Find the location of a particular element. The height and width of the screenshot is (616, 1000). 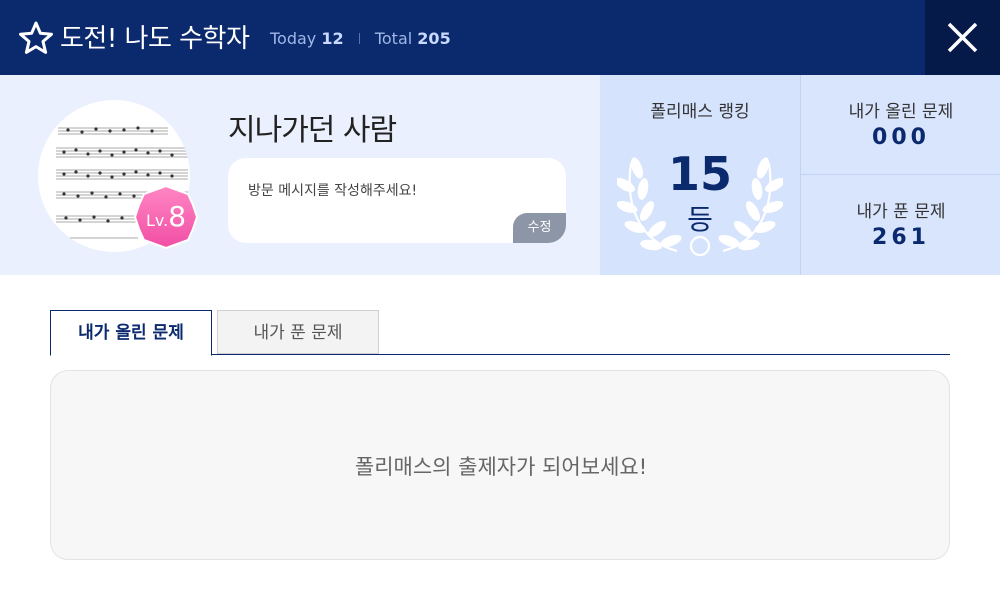

stats-divider is located at coordinates (359, 38).